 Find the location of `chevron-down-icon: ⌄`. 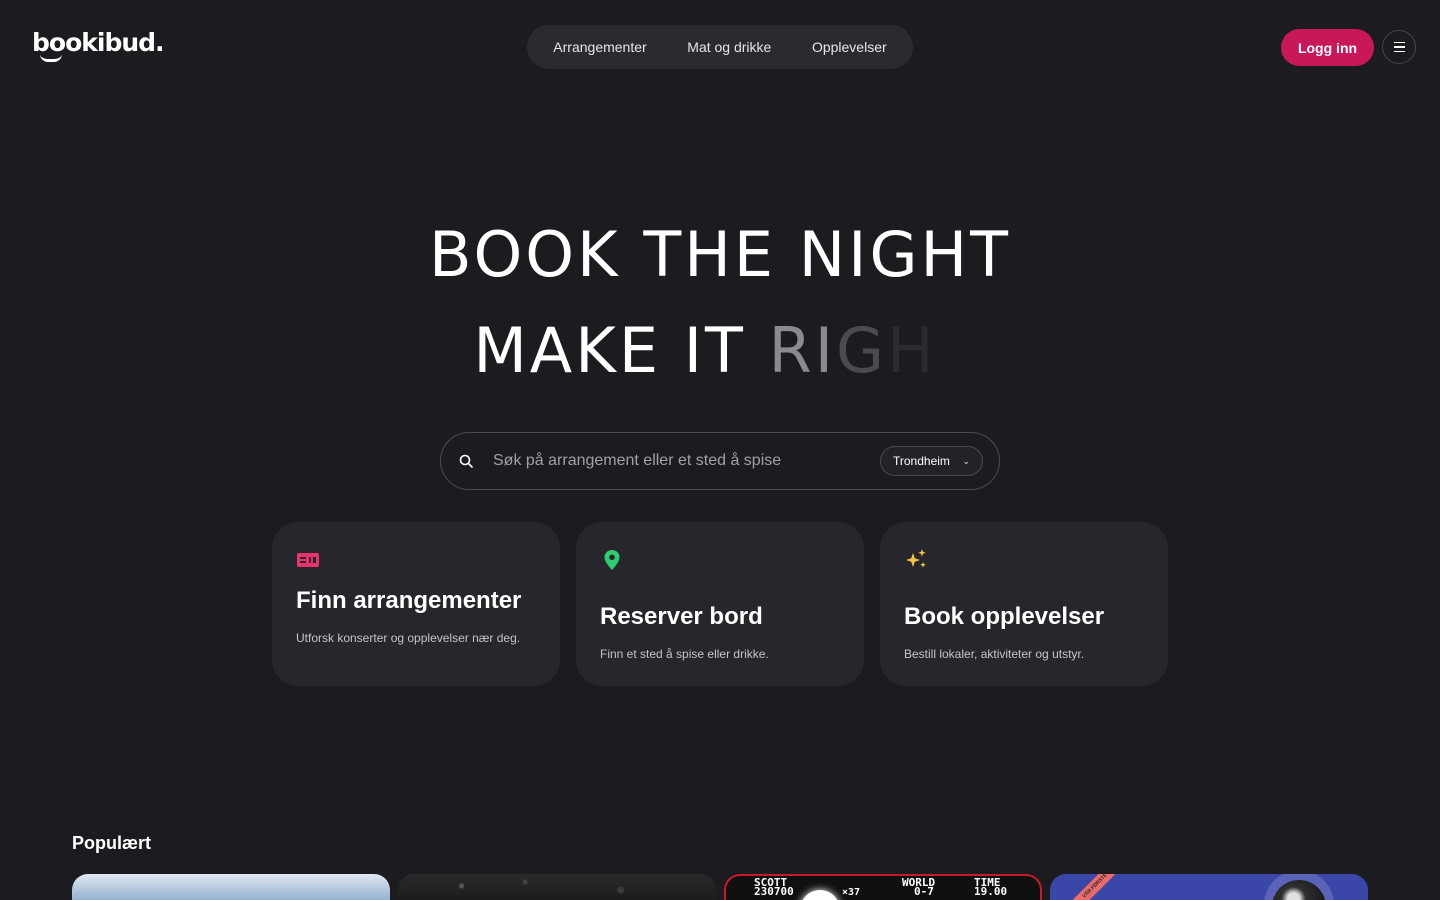

chevron-down-icon: ⌄ is located at coordinates (966, 461).